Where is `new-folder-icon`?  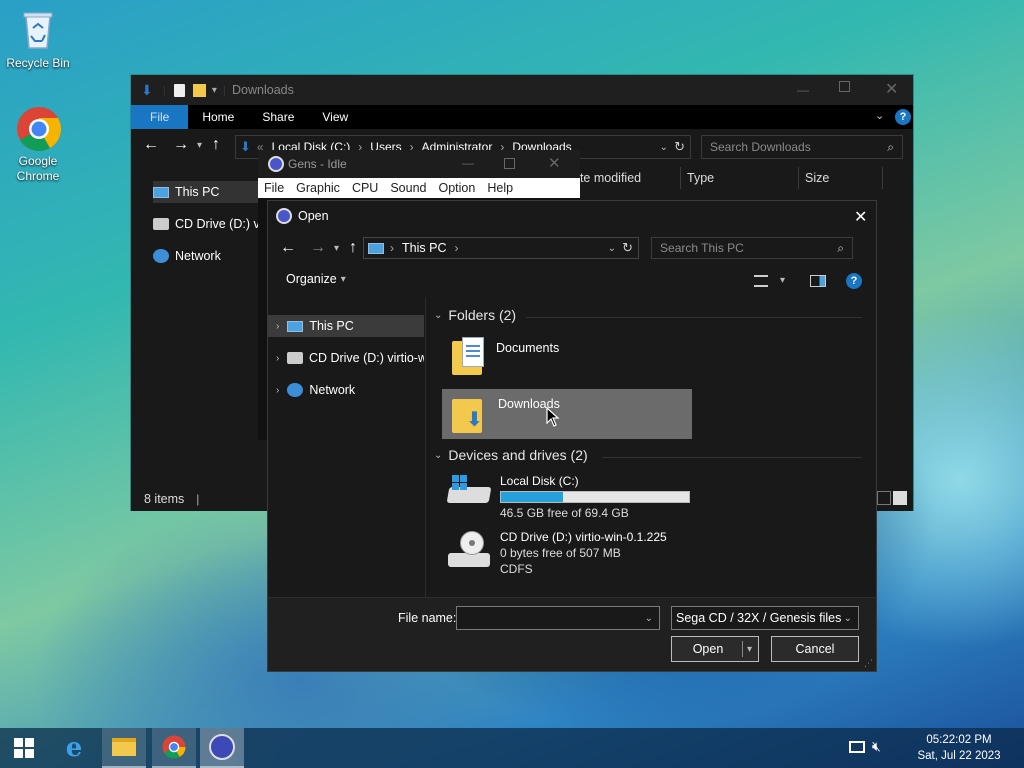 new-folder-icon is located at coordinates (199, 90).